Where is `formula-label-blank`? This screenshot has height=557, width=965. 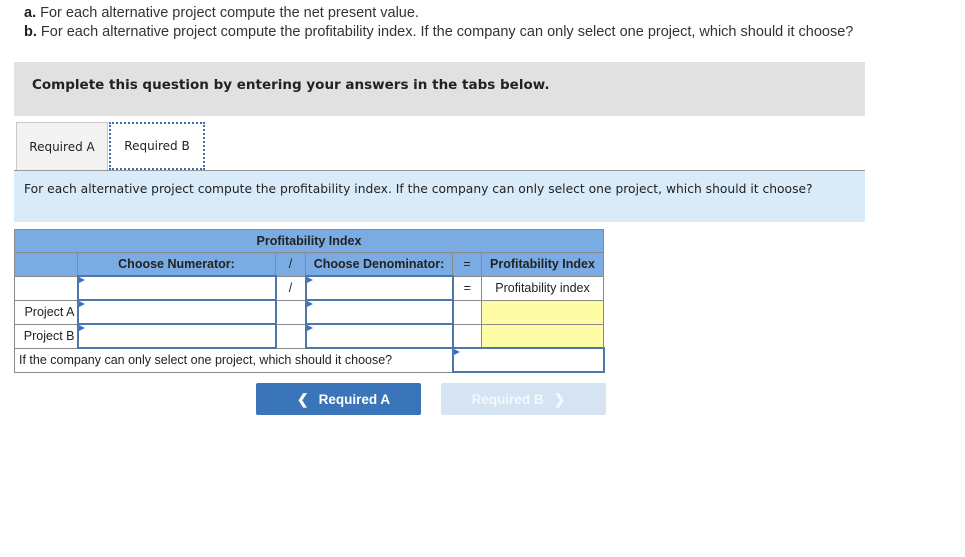 formula-label-blank is located at coordinates (46, 288).